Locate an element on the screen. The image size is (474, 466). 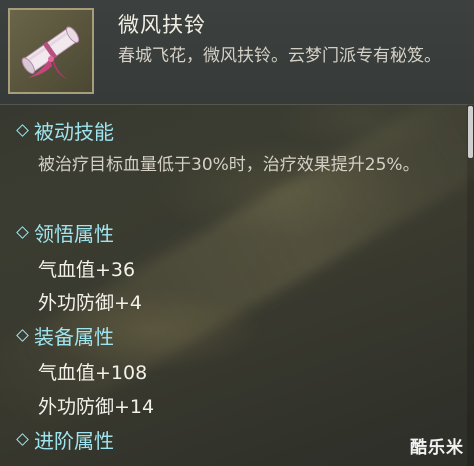
scrollbar is located at coordinates (470, 285).